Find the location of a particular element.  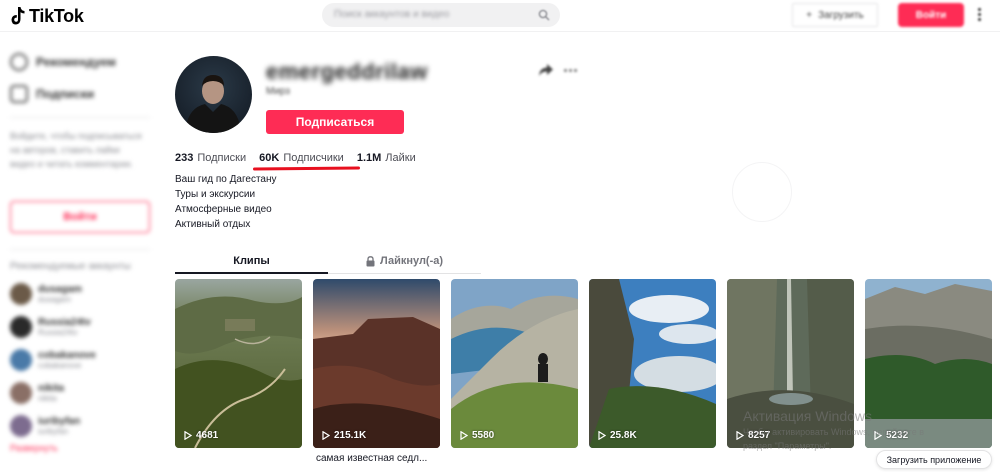

profile-nickname: Мирз is located at coordinates (278, 91).